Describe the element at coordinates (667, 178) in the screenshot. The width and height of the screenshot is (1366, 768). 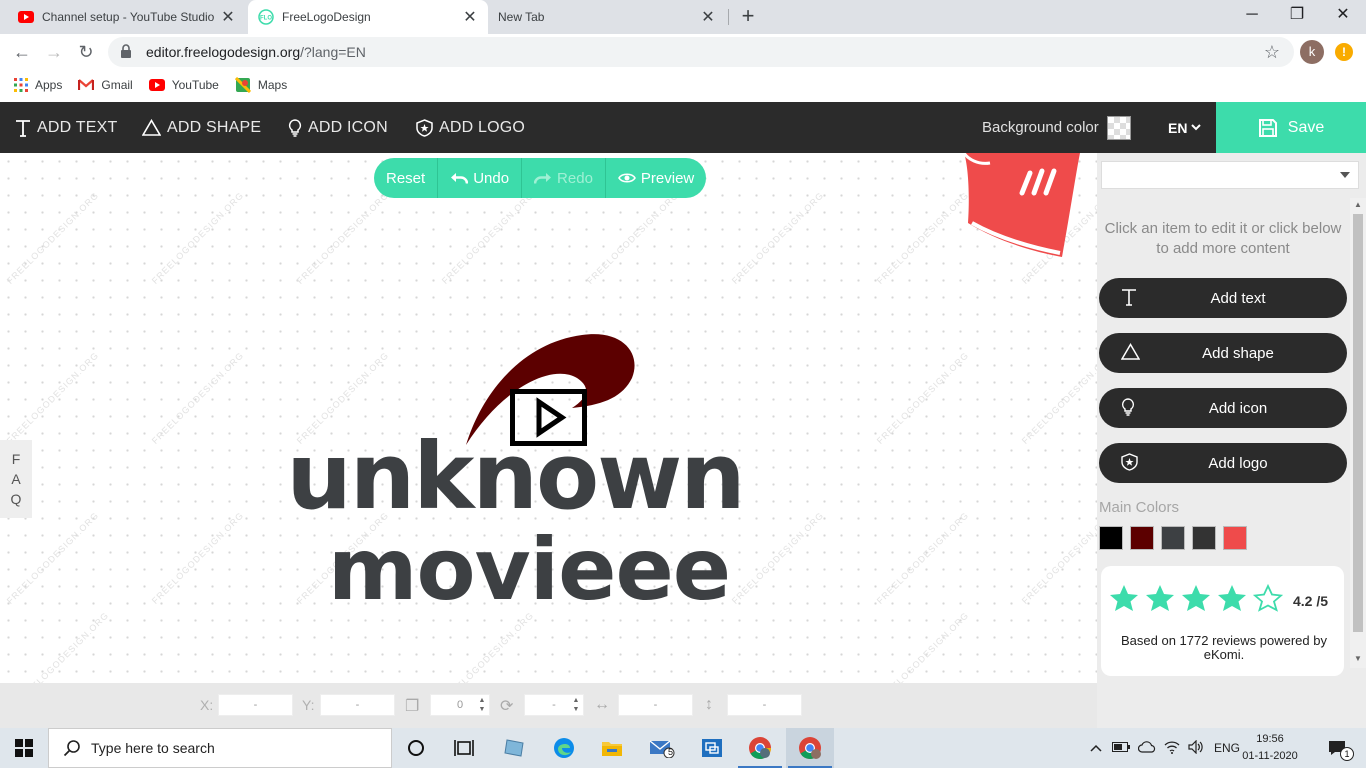
I see `preview-label: Preview` at that location.